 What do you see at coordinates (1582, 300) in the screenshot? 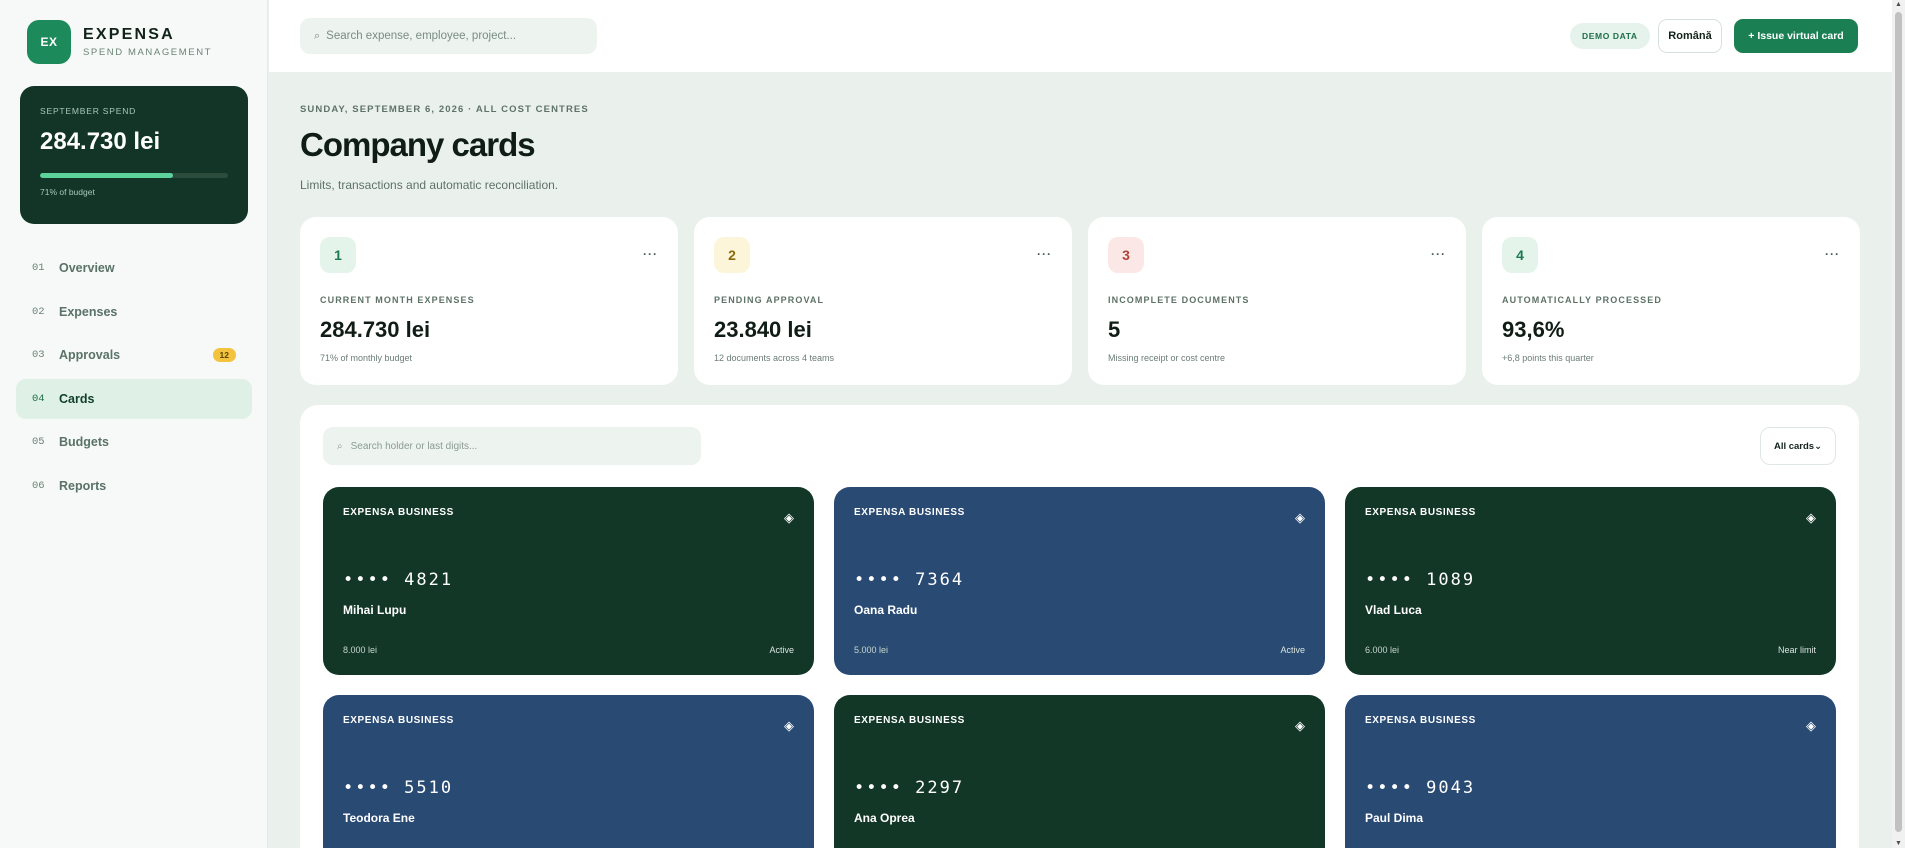
I see `stat-label: AUTOMATICALLY PROCESSED` at bounding box center [1582, 300].